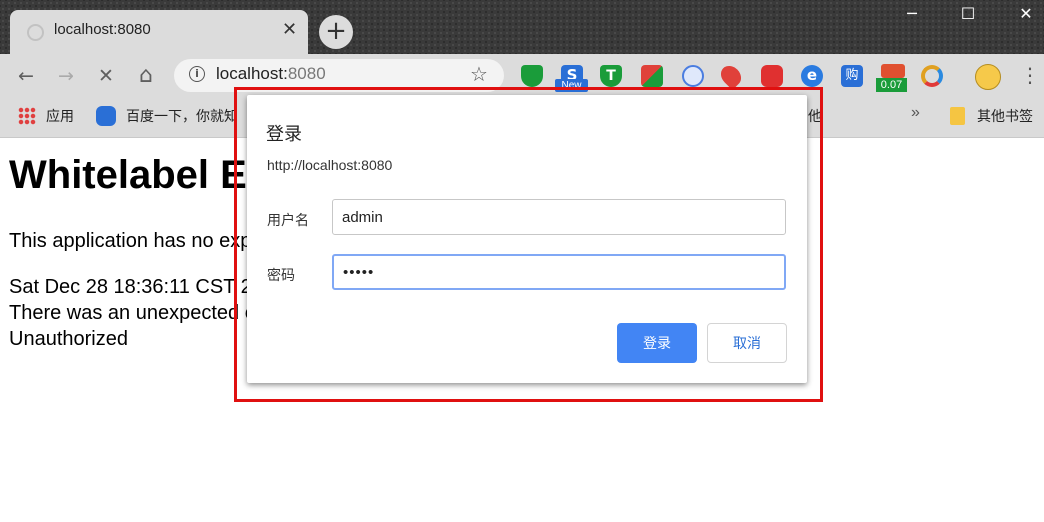 Image resolution: width=1044 pixels, height=522 pixels. Describe the element at coordinates (102, 29) in the screenshot. I see `tab-title: localhost:8080` at that location.